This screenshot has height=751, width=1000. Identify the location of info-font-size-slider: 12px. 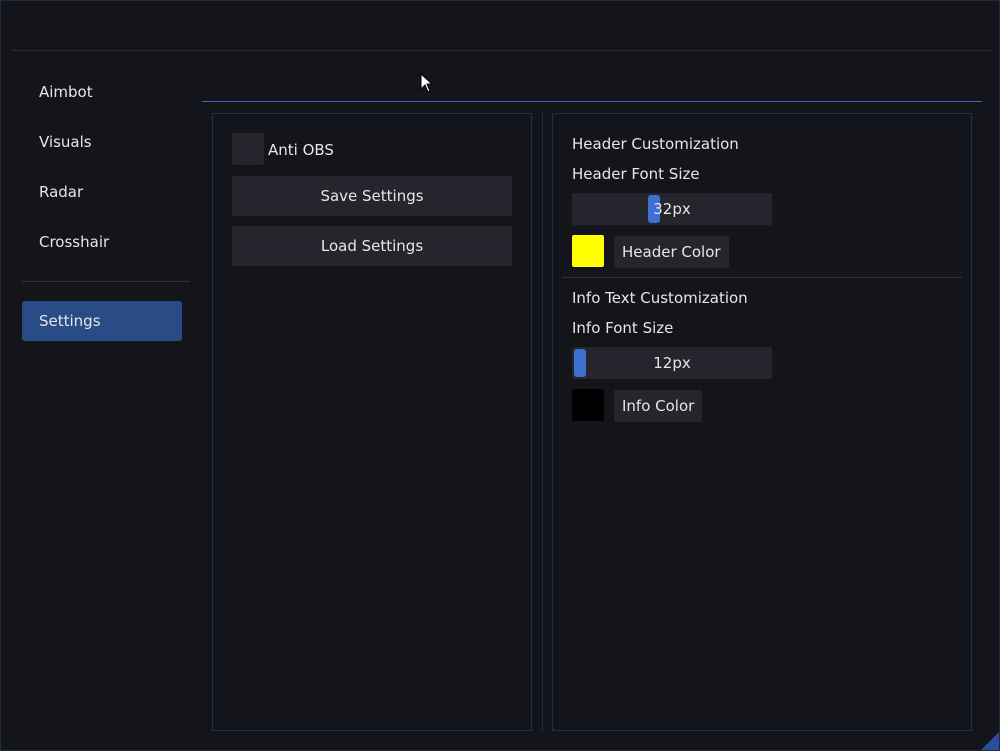
(672, 363).